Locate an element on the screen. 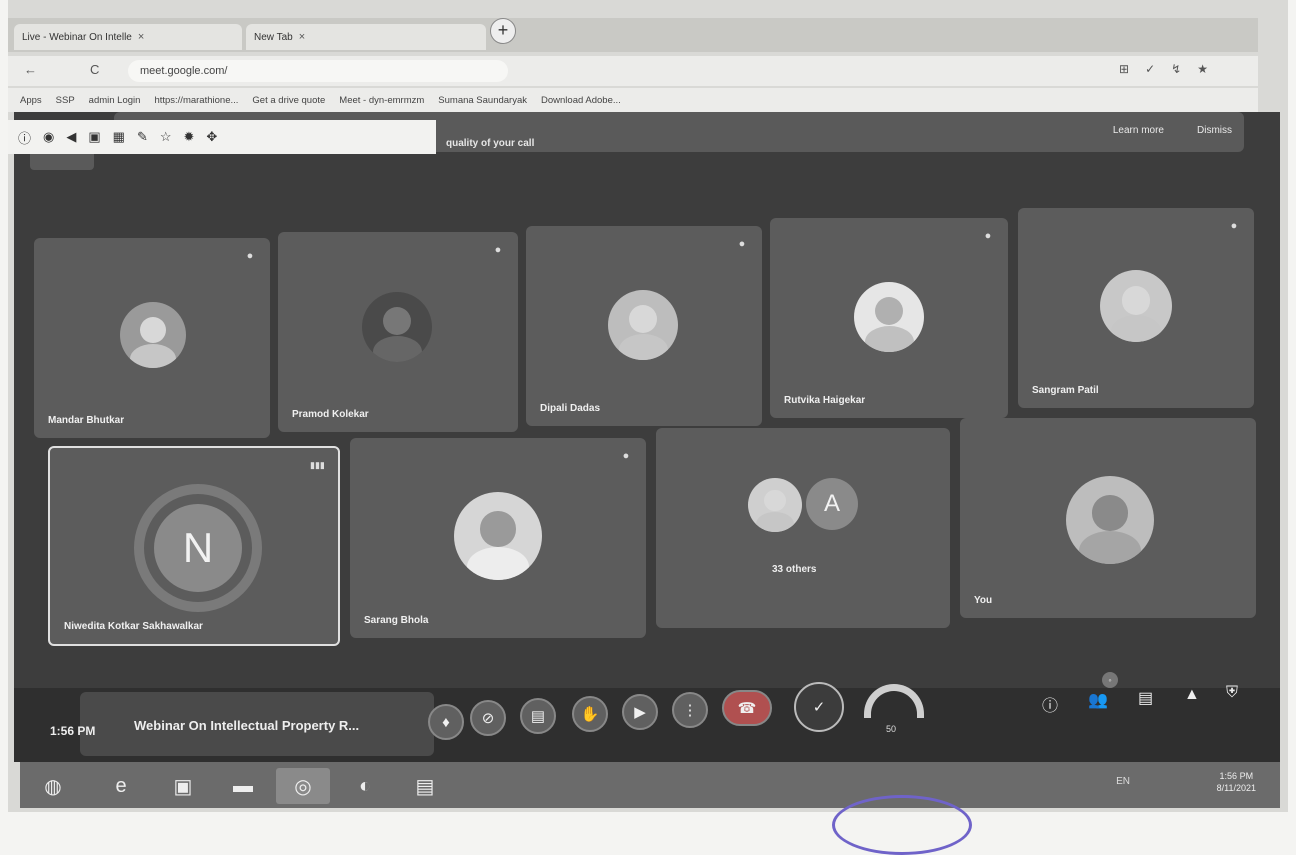 This screenshot has width=1296, height=855. camera-off-icon: ⊘ is located at coordinates (488, 718).